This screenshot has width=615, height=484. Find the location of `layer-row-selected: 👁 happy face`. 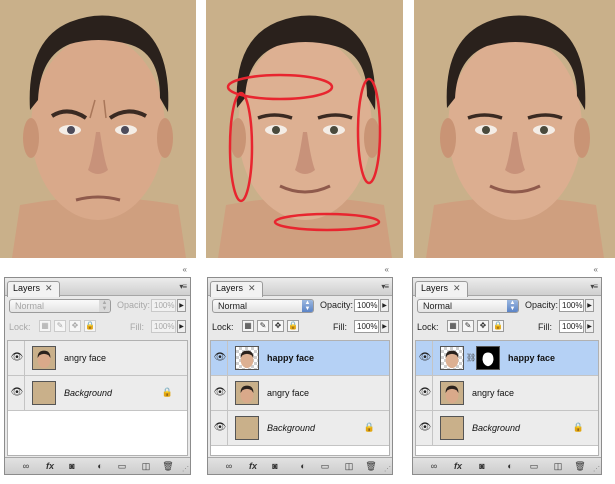

layer-row-selected: 👁 happy face is located at coordinates (300, 358).